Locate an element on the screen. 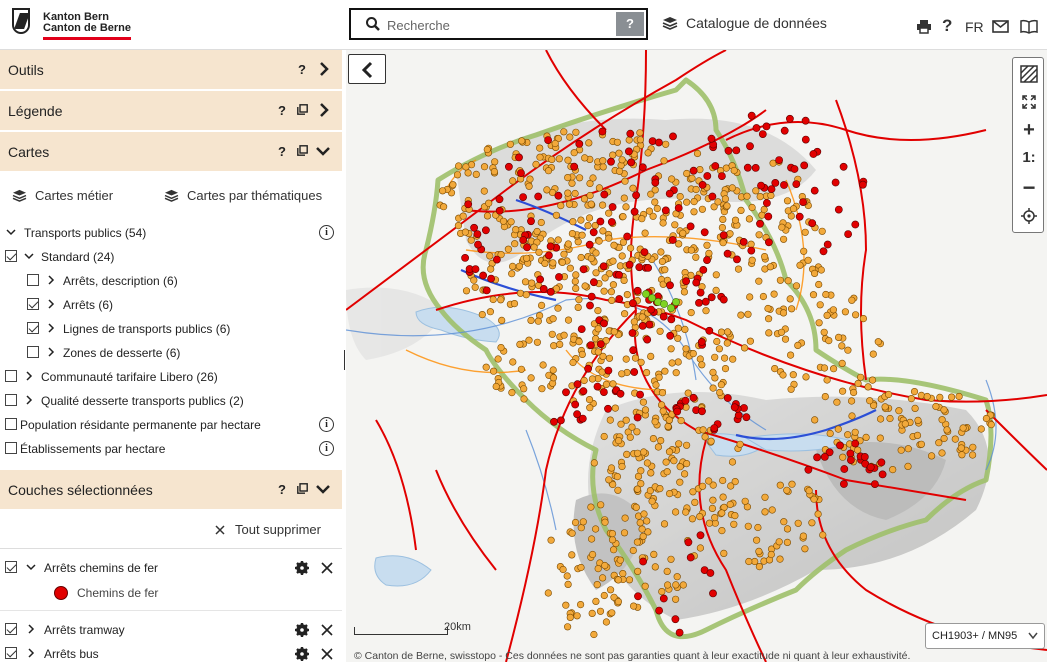 This screenshot has width=1047, height=662. tab-cartes-thematiques: Cartes par thématiques is located at coordinates (243, 195).